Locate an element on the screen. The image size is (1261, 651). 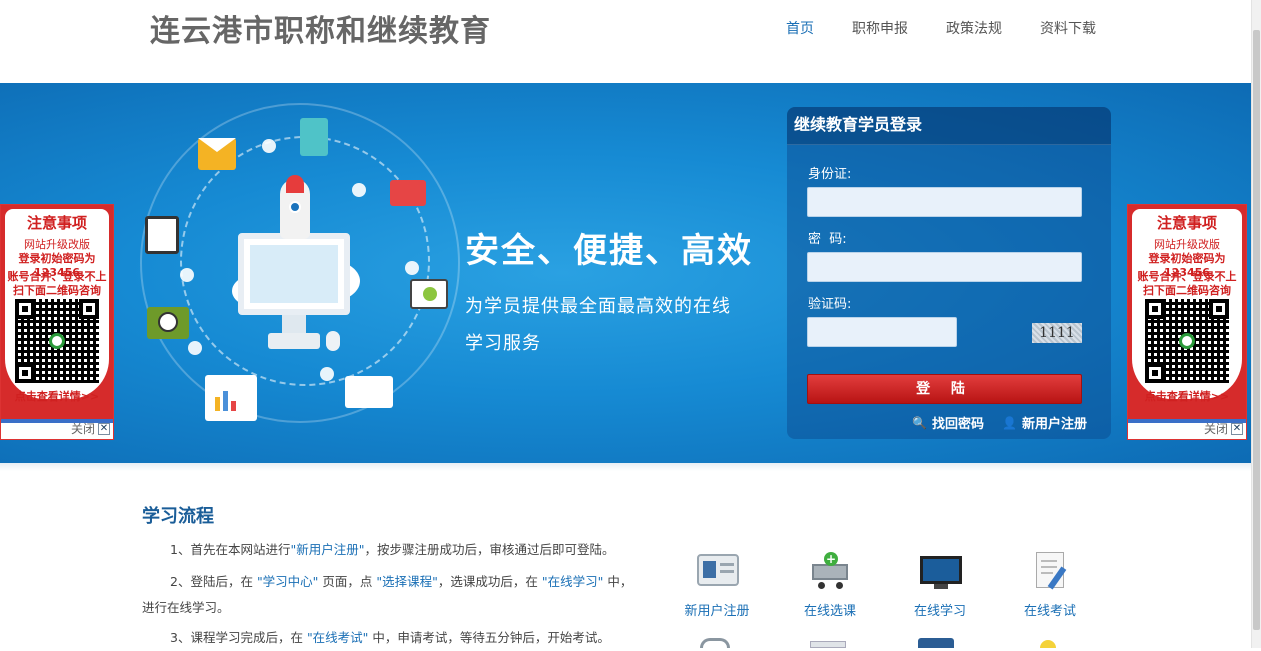
nav-home: 首页 is located at coordinates (800, 28).